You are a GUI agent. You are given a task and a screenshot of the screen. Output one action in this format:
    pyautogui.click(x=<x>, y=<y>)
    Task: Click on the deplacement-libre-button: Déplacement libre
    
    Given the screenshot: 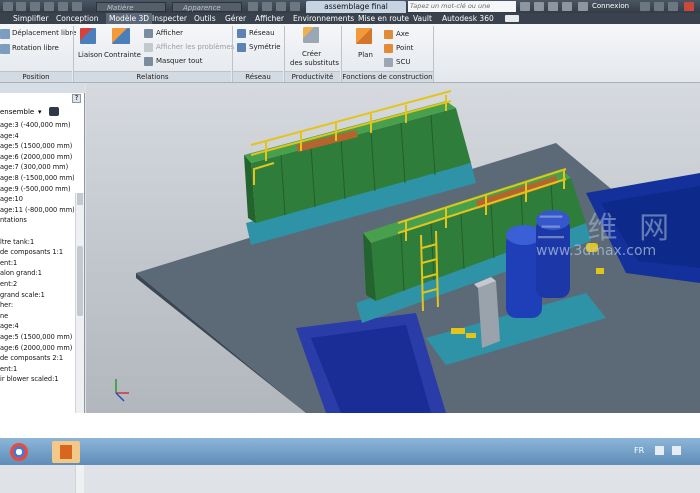 What is the action you would take?
    pyautogui.click(x=44, y=33)
    